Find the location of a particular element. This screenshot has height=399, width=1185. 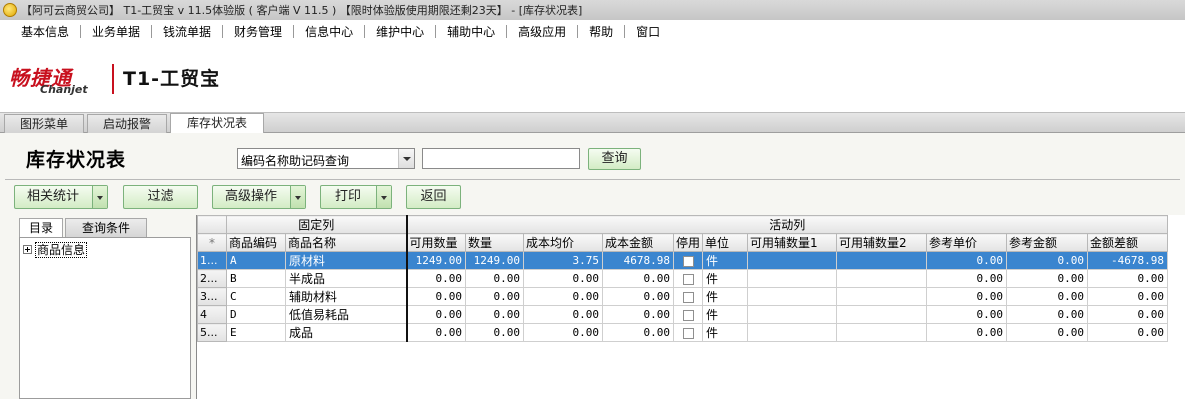

print-button: 打印 is located at coordinates (356, 197).